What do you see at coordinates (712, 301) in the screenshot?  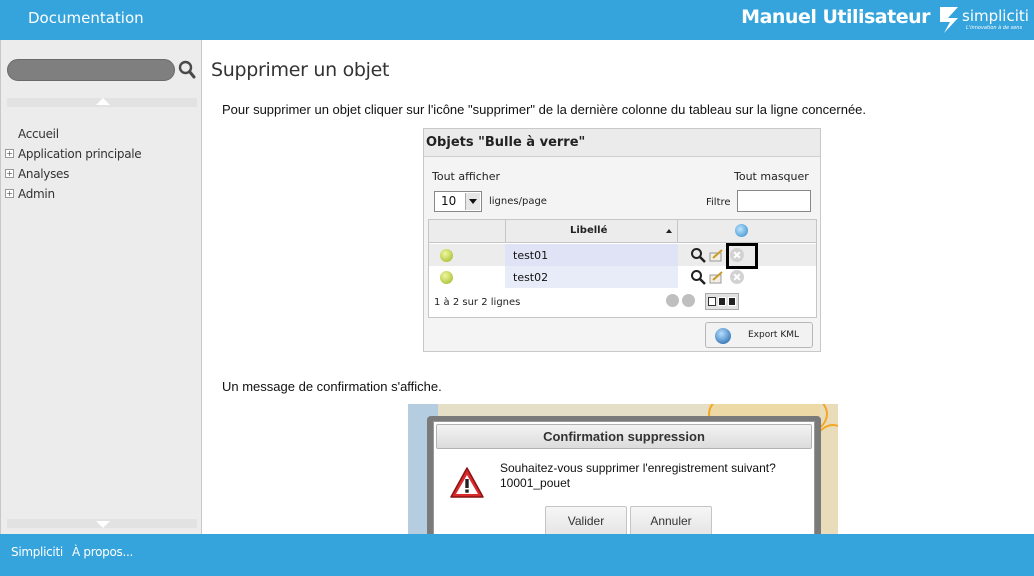 I see `export-doc-icon` at bounding box center [712, 301].